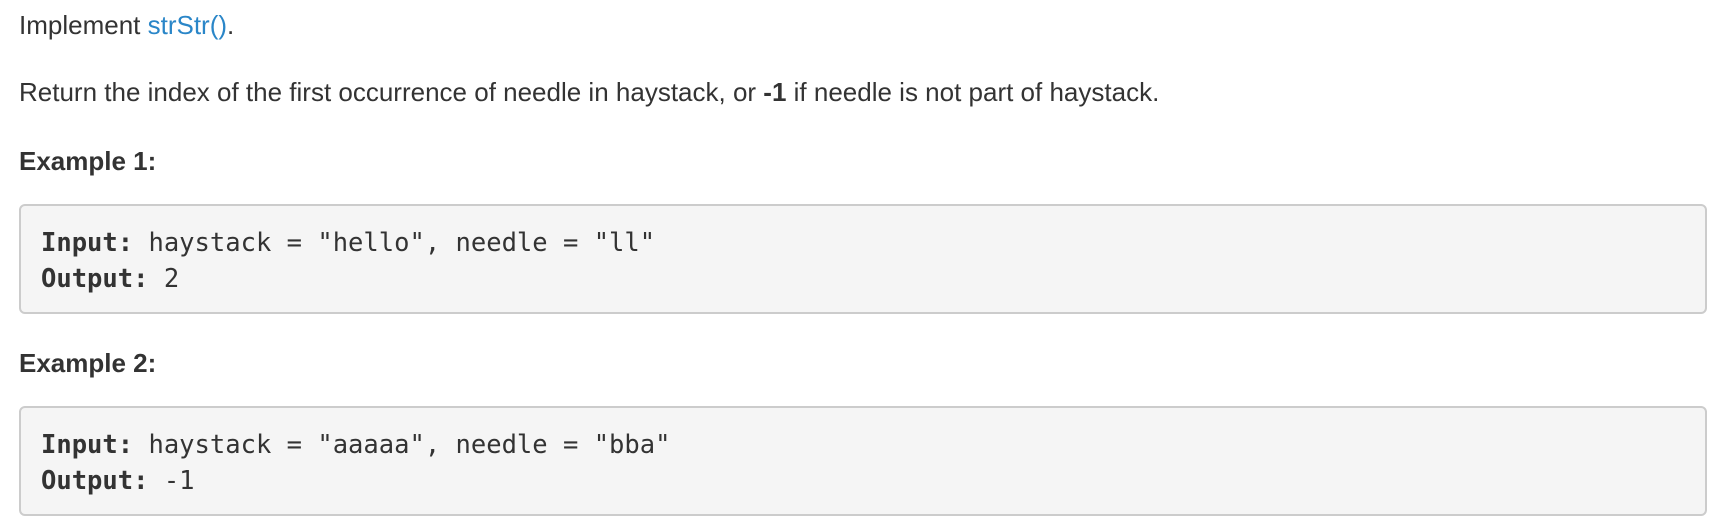  I want to click on example-1-input-value: haystack = "hello", needle = "ll", so click(394, 243).